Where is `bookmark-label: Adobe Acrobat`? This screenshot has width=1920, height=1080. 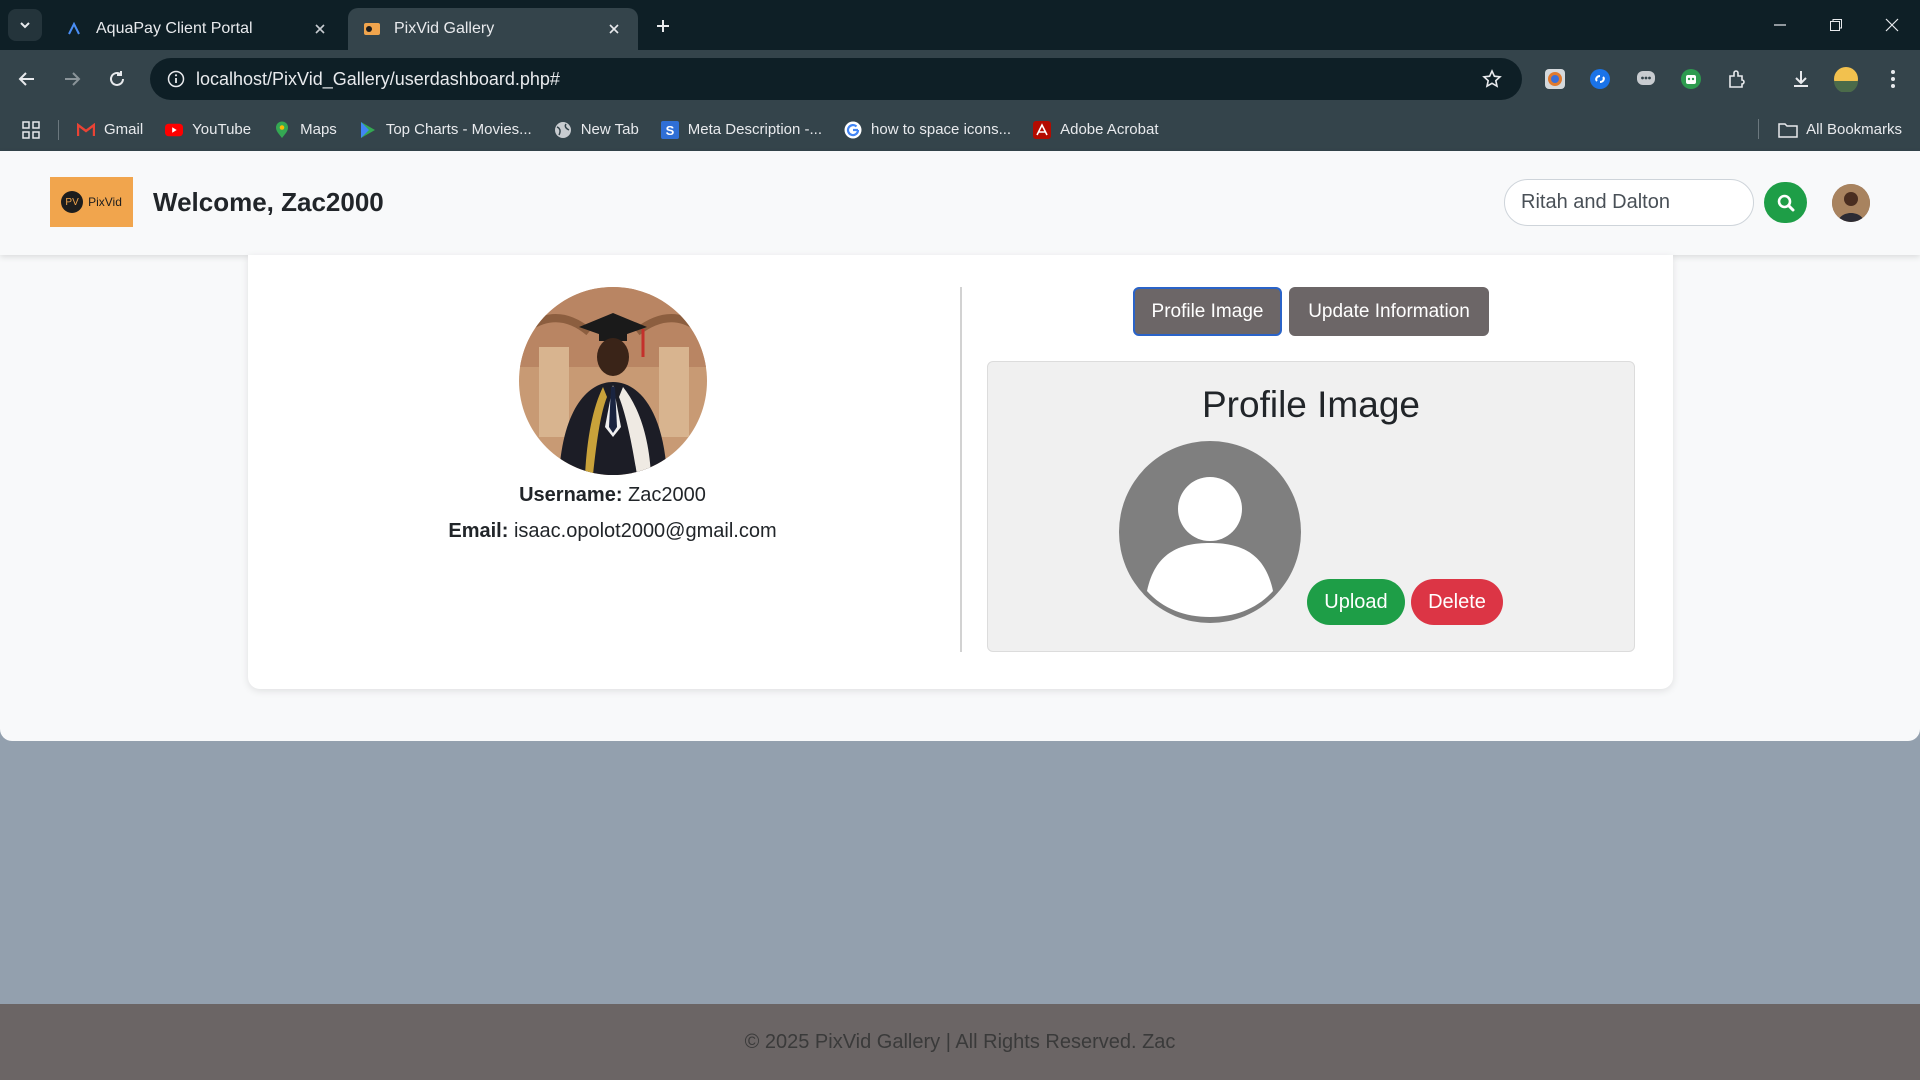
bookmark-label: Adobe Acrobat is located at coordinates (1109, 129).